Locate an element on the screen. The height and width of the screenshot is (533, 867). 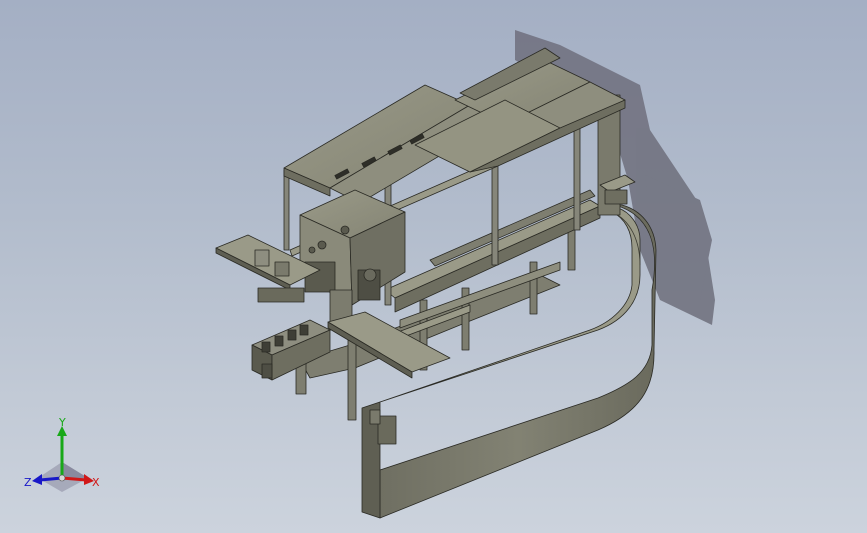
x-axis-label: X is located at coordinates (96, 482).